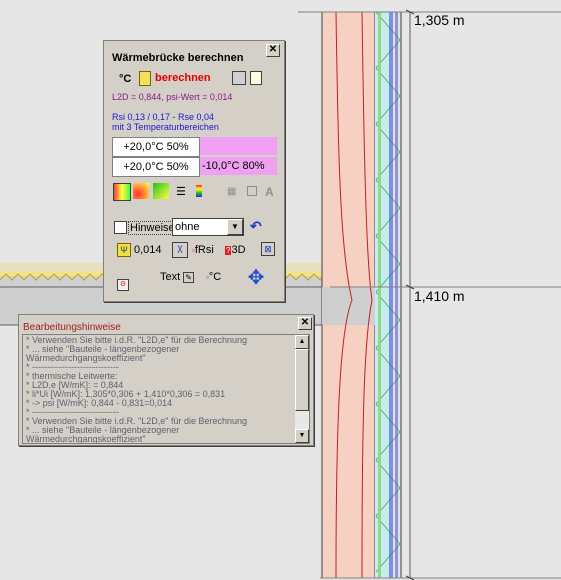 The height and width of the screenshot is (580, 561). What do you see at coordinates (120, 227) in the screenshot?
I see `hints-checkbox` at bounding box center [120, 227].